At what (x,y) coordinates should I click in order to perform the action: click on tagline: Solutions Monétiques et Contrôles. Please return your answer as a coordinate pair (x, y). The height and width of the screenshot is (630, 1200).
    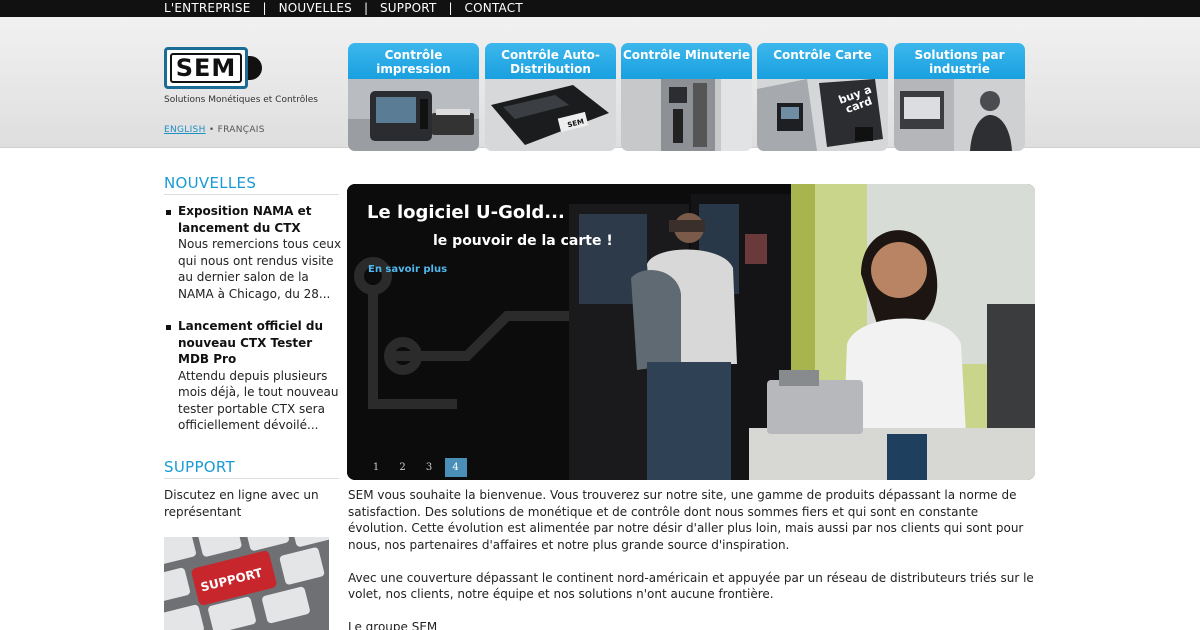
    Looking at the image, I should click on (241, 100).